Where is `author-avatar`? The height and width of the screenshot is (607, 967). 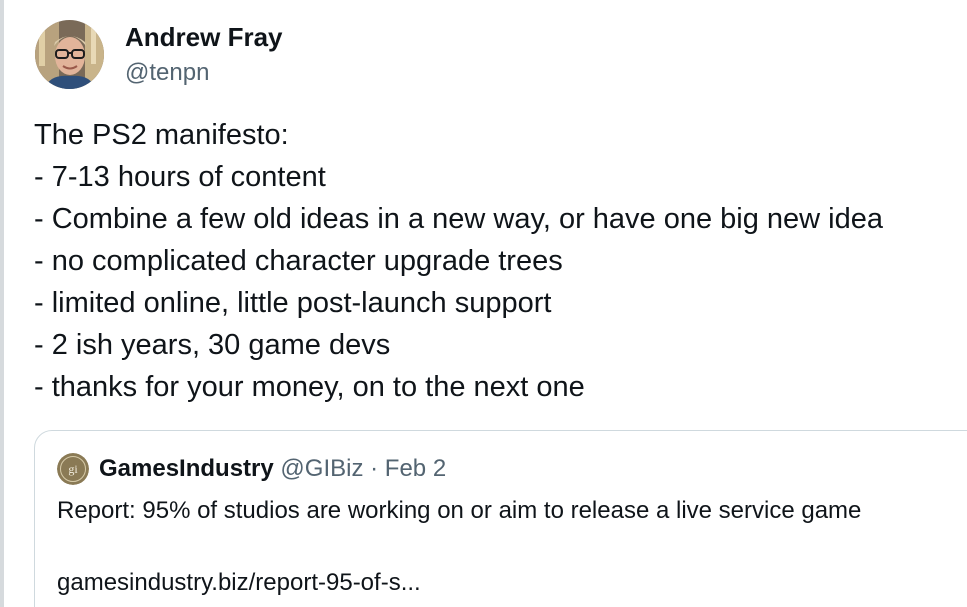 author-avatar is located at coordinates (69, 54).